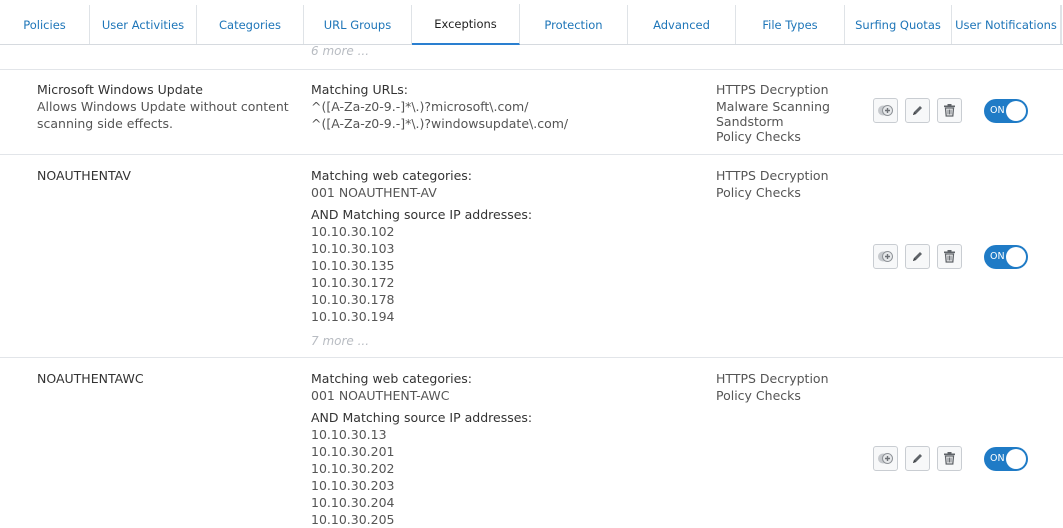 This screenshot has width=1063, height=528. What do you see at coordinates (1006, 24) in the screenshot?
I see `tab-user-notifications: User Notifications` at bounding box center [1006, 24].